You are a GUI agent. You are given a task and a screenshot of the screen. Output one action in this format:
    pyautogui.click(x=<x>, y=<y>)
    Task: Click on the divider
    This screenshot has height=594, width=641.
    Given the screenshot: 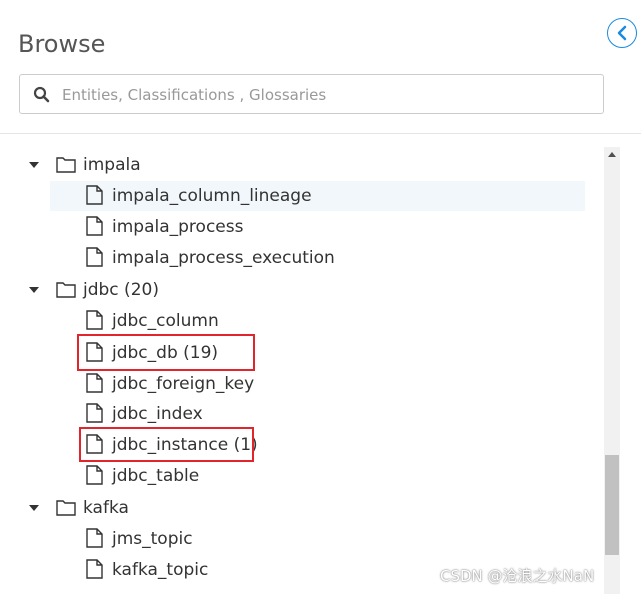 What is the action you would take?
    pyautogui.click(x=320, y=133)
    